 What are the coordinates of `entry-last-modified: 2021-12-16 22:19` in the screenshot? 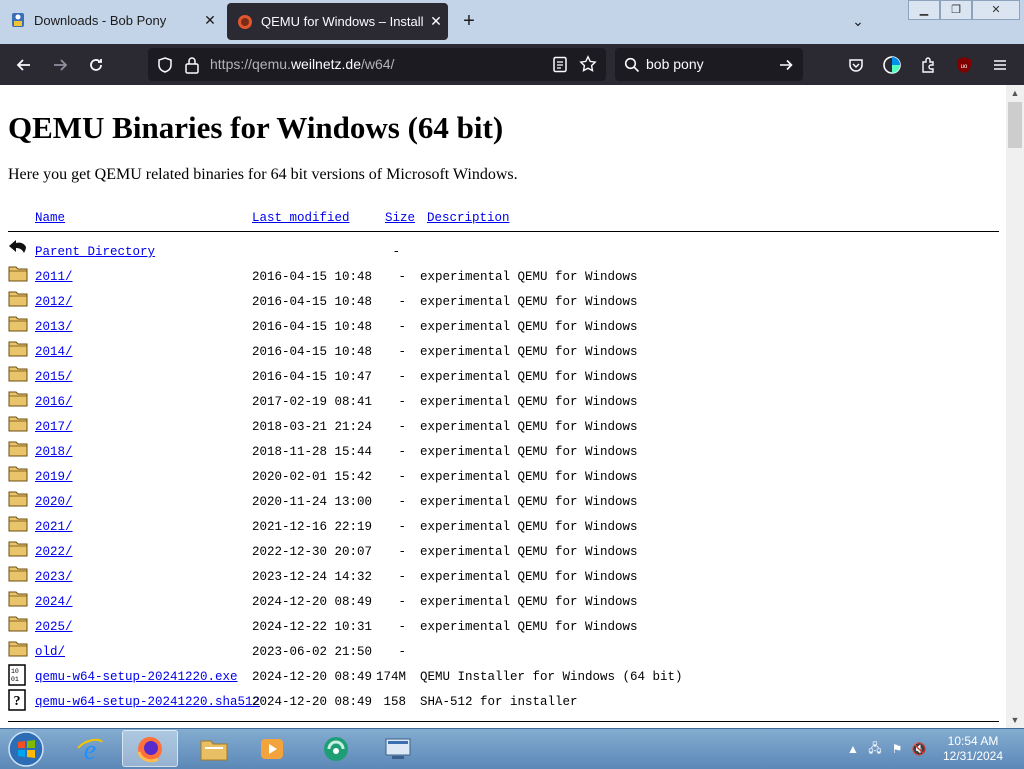 It's located at (312, 527).